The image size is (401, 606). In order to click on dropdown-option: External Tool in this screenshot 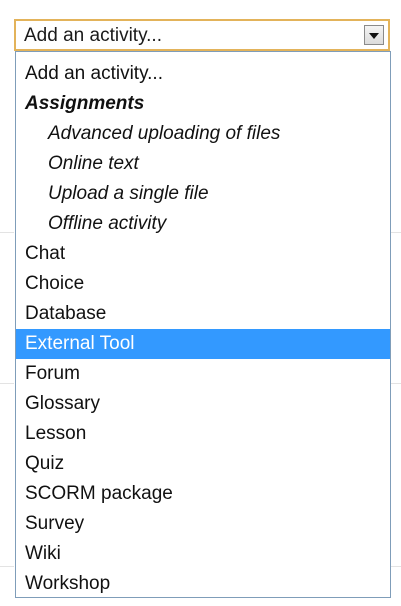, I will do `click(203, 344)`.